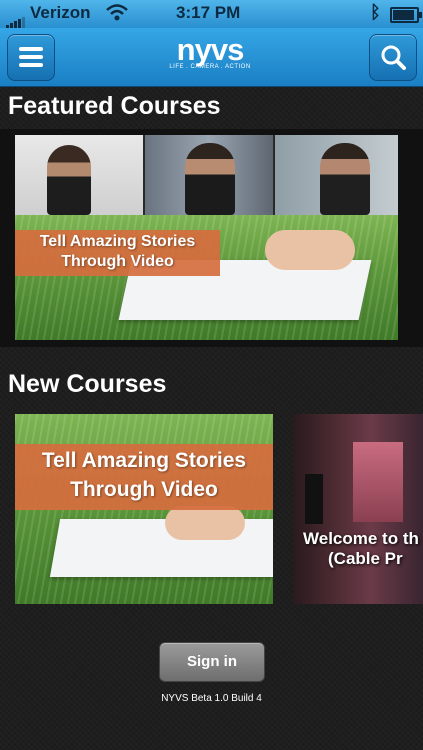  I want to click on logo-tagline: LIFE . CAMERA . ACTION, so click(210, 67).